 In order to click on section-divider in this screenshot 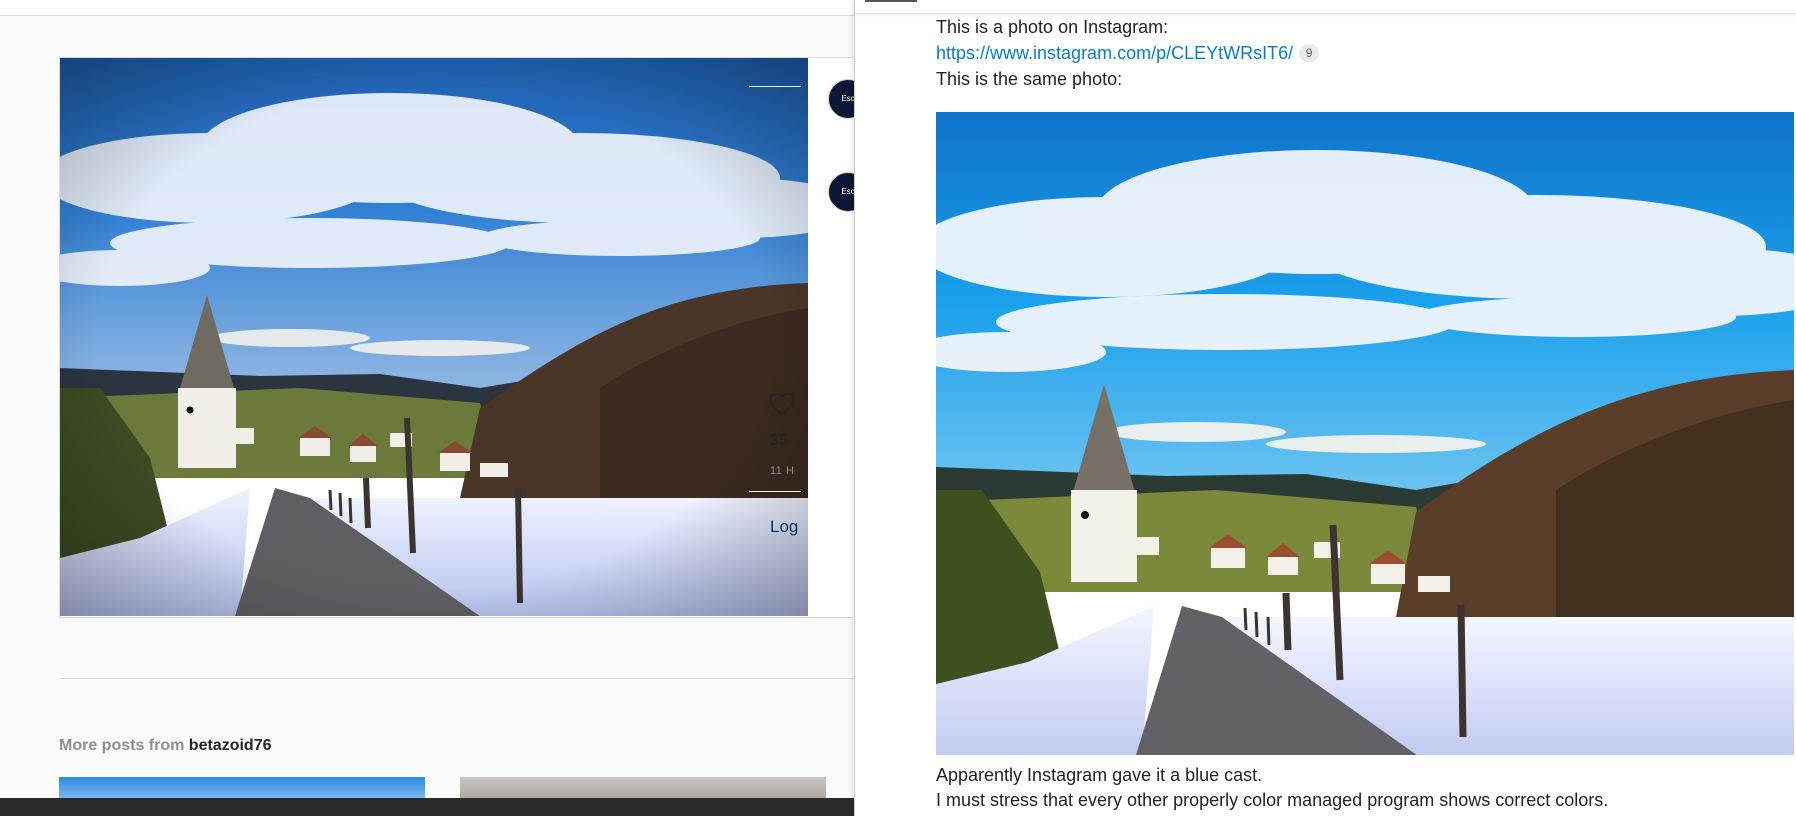, I will do `click(459, 678)`.